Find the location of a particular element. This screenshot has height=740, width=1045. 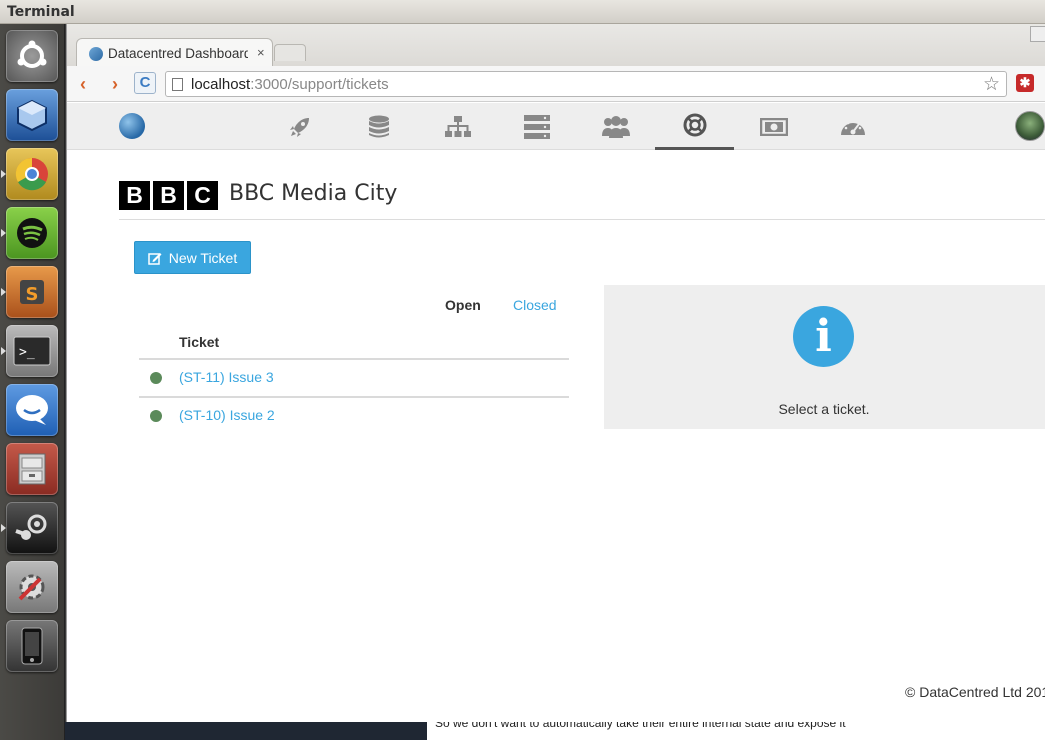

new-ticket-label: New Ticket is located at coordinates (203, 257).